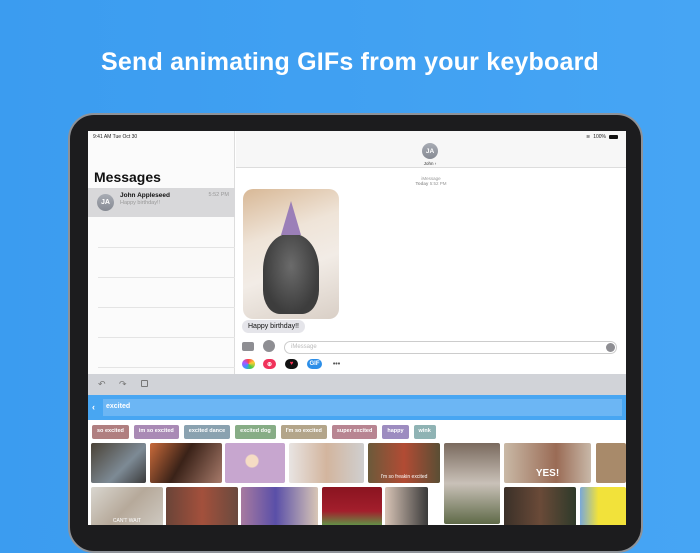 The image size is (700, 553). I want to click on undo-icon: ↶, so click(102, 384).